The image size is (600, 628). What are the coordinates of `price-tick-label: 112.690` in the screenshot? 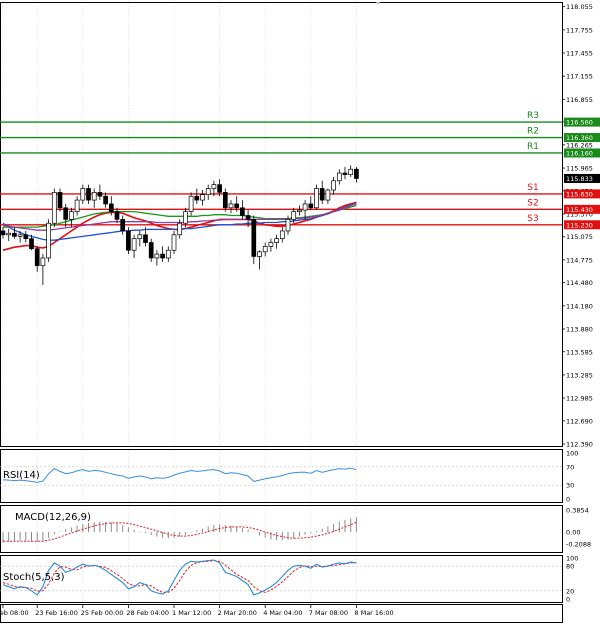 It's located at (579, 421).